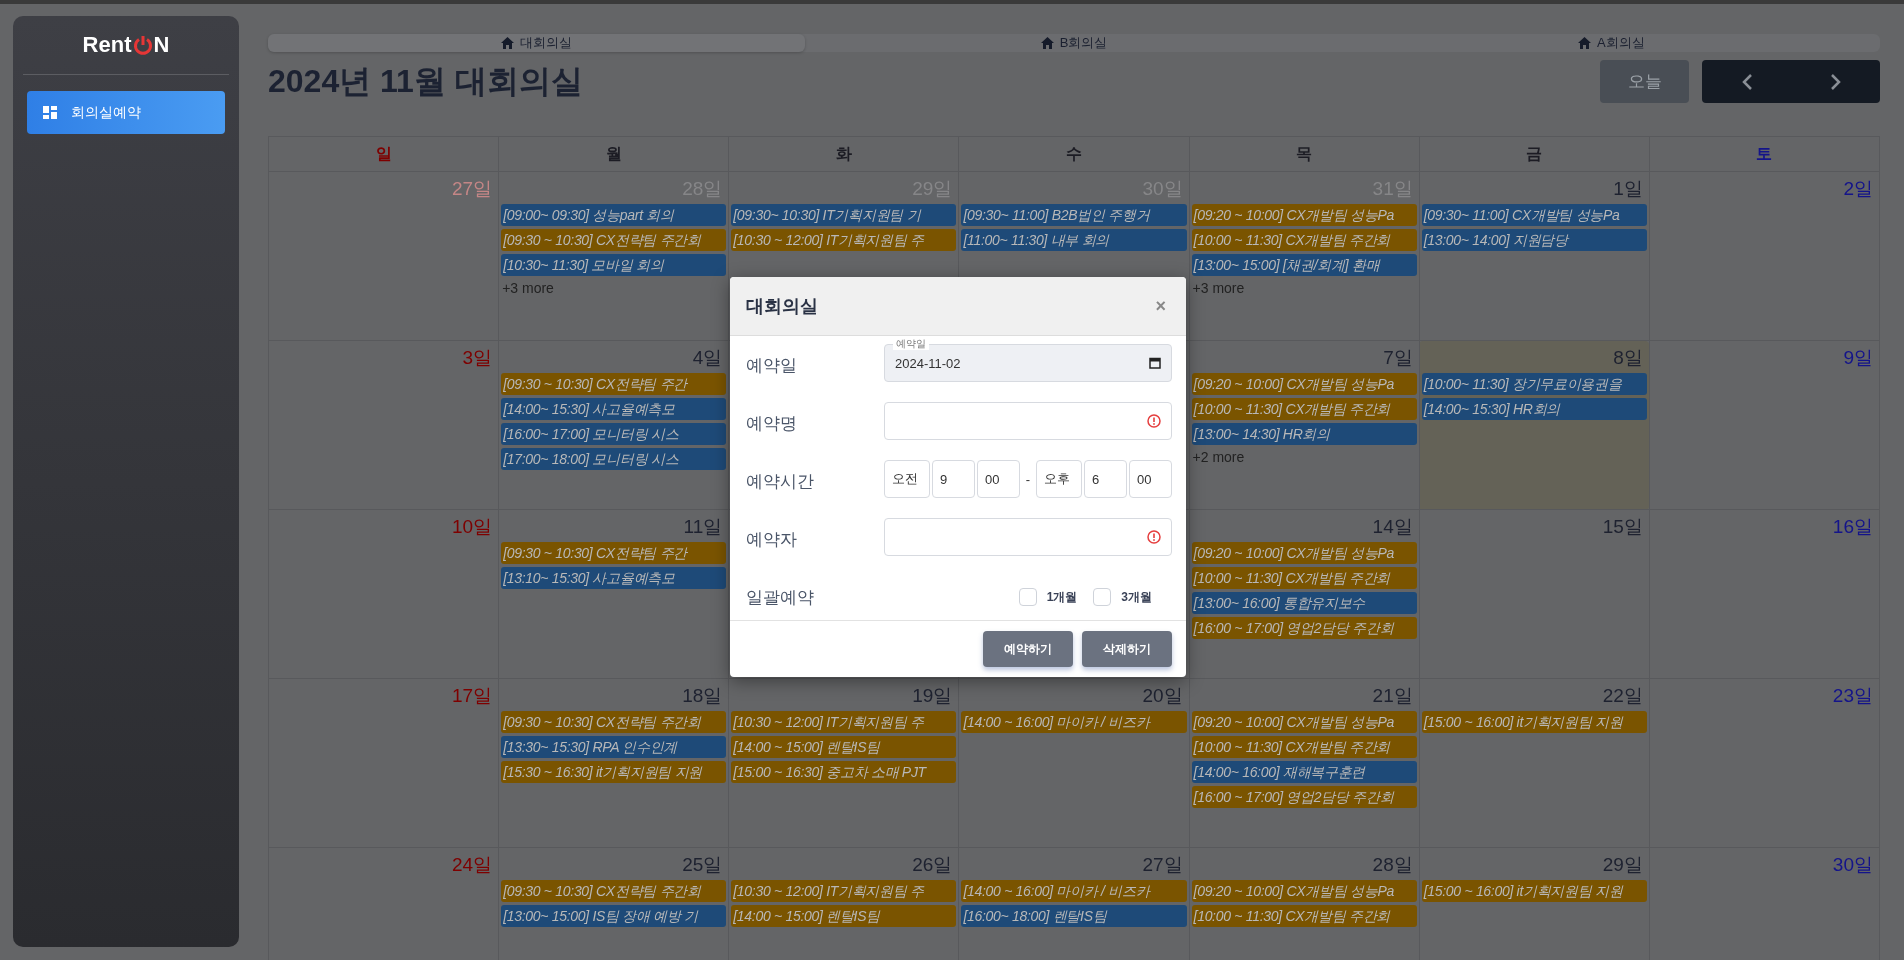 The width and height of the screenshot is (1904, 960). What do you see at coordinates (844, 772) in the screenshot?
I see `event-bar: [15:00 ~ 16:30] 중고차 소매 PJT` at bounding box center [844, 772].